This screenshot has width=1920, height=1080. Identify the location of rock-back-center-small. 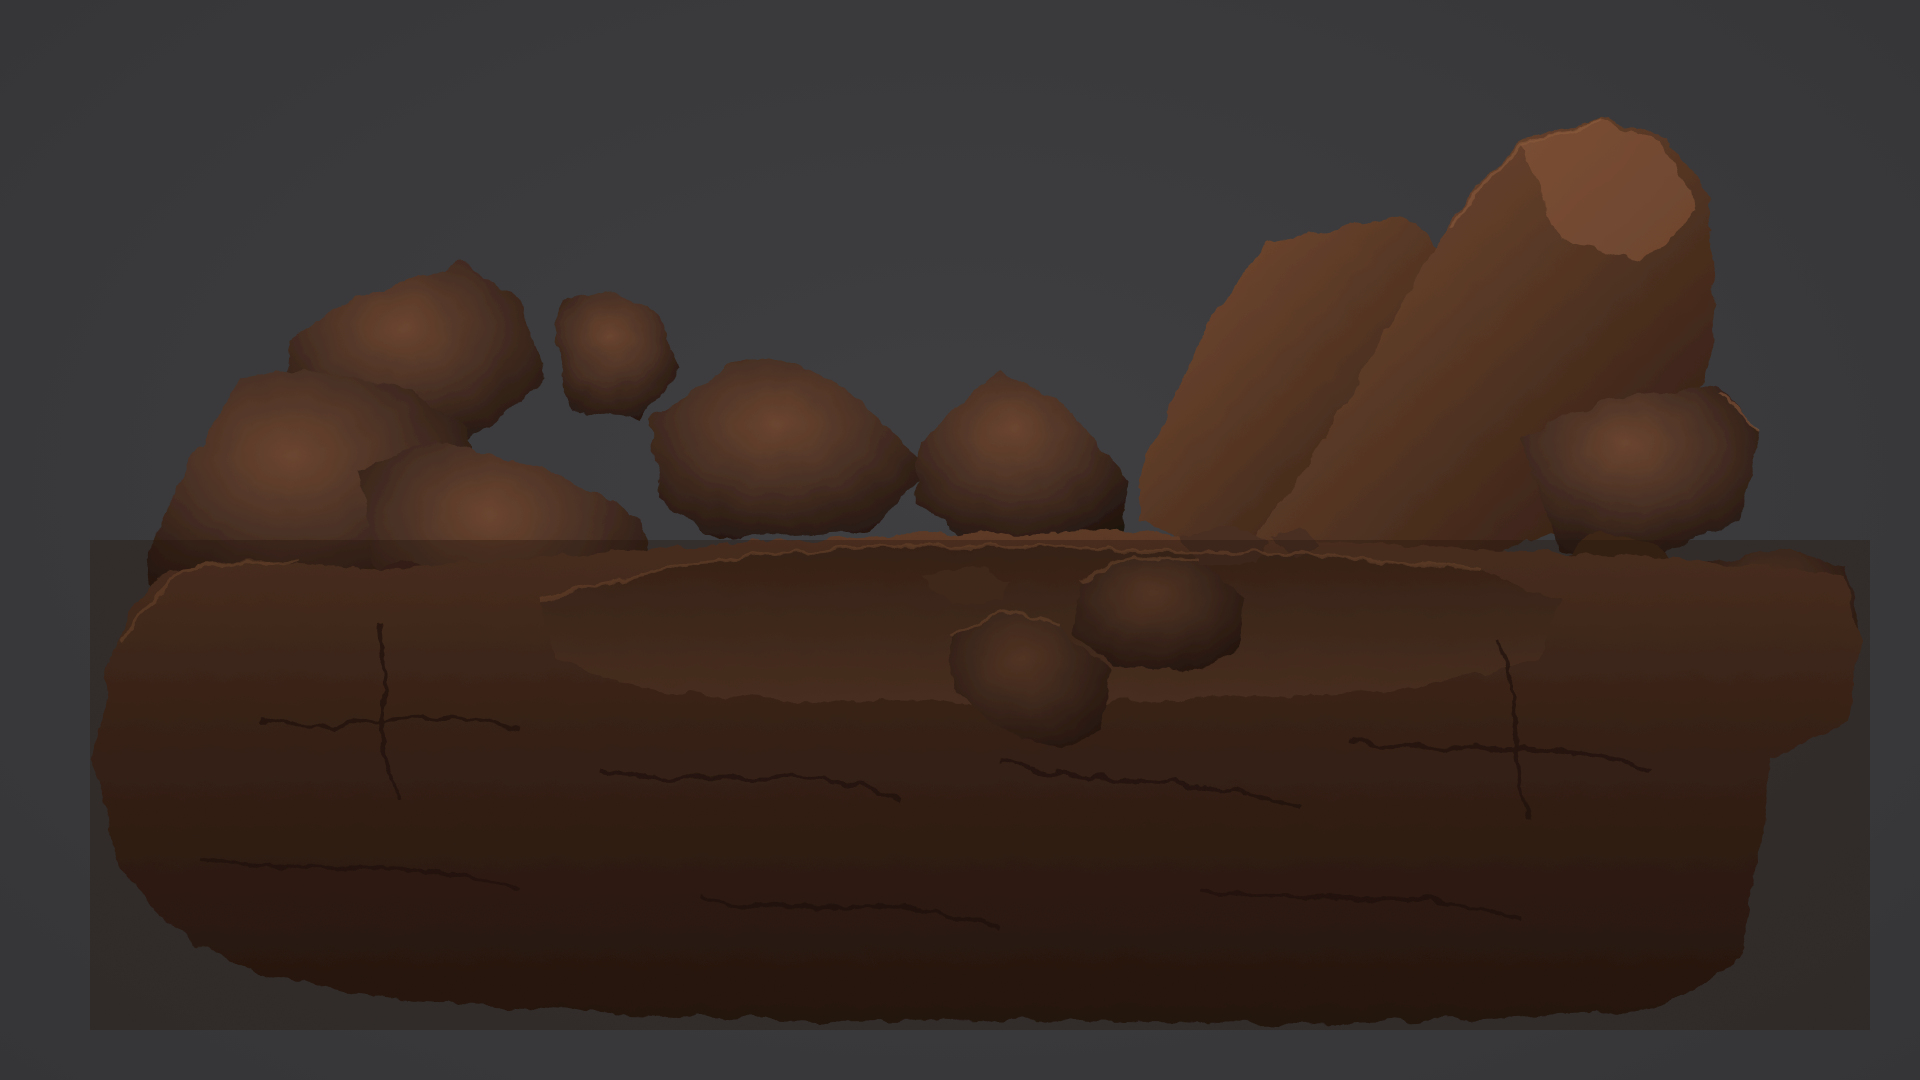
(617, 355).